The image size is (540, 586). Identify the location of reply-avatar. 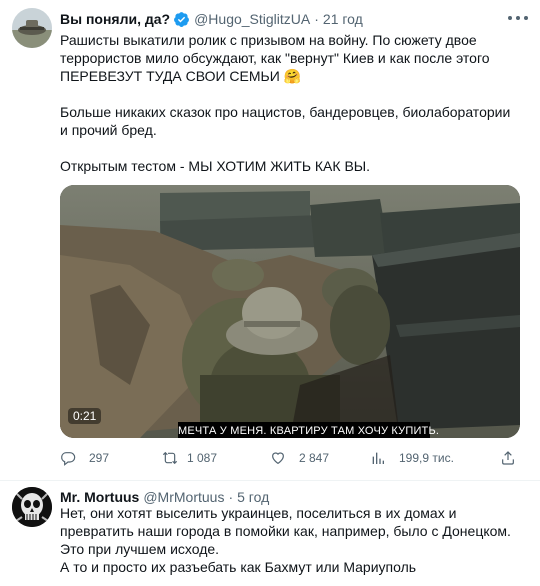
(32, 507).